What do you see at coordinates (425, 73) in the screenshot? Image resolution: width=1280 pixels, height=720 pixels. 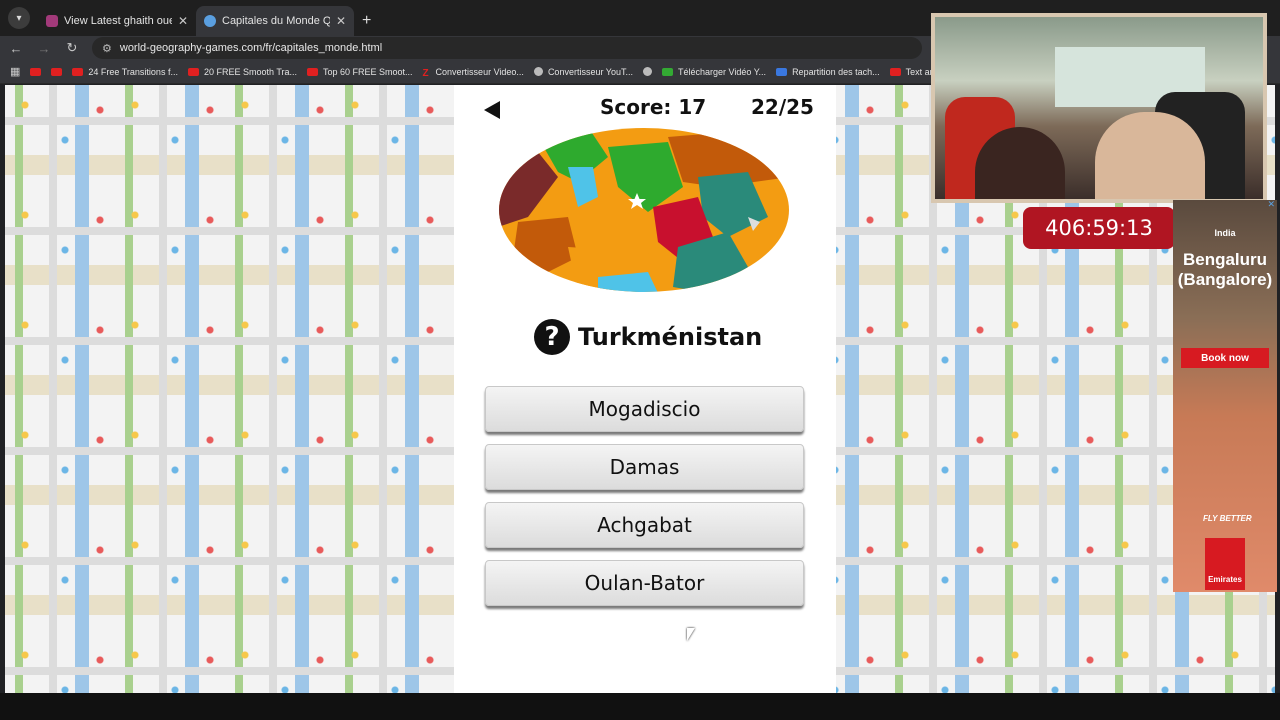 I see `z-logo-icon: Z` at bounding box center [425, 73].